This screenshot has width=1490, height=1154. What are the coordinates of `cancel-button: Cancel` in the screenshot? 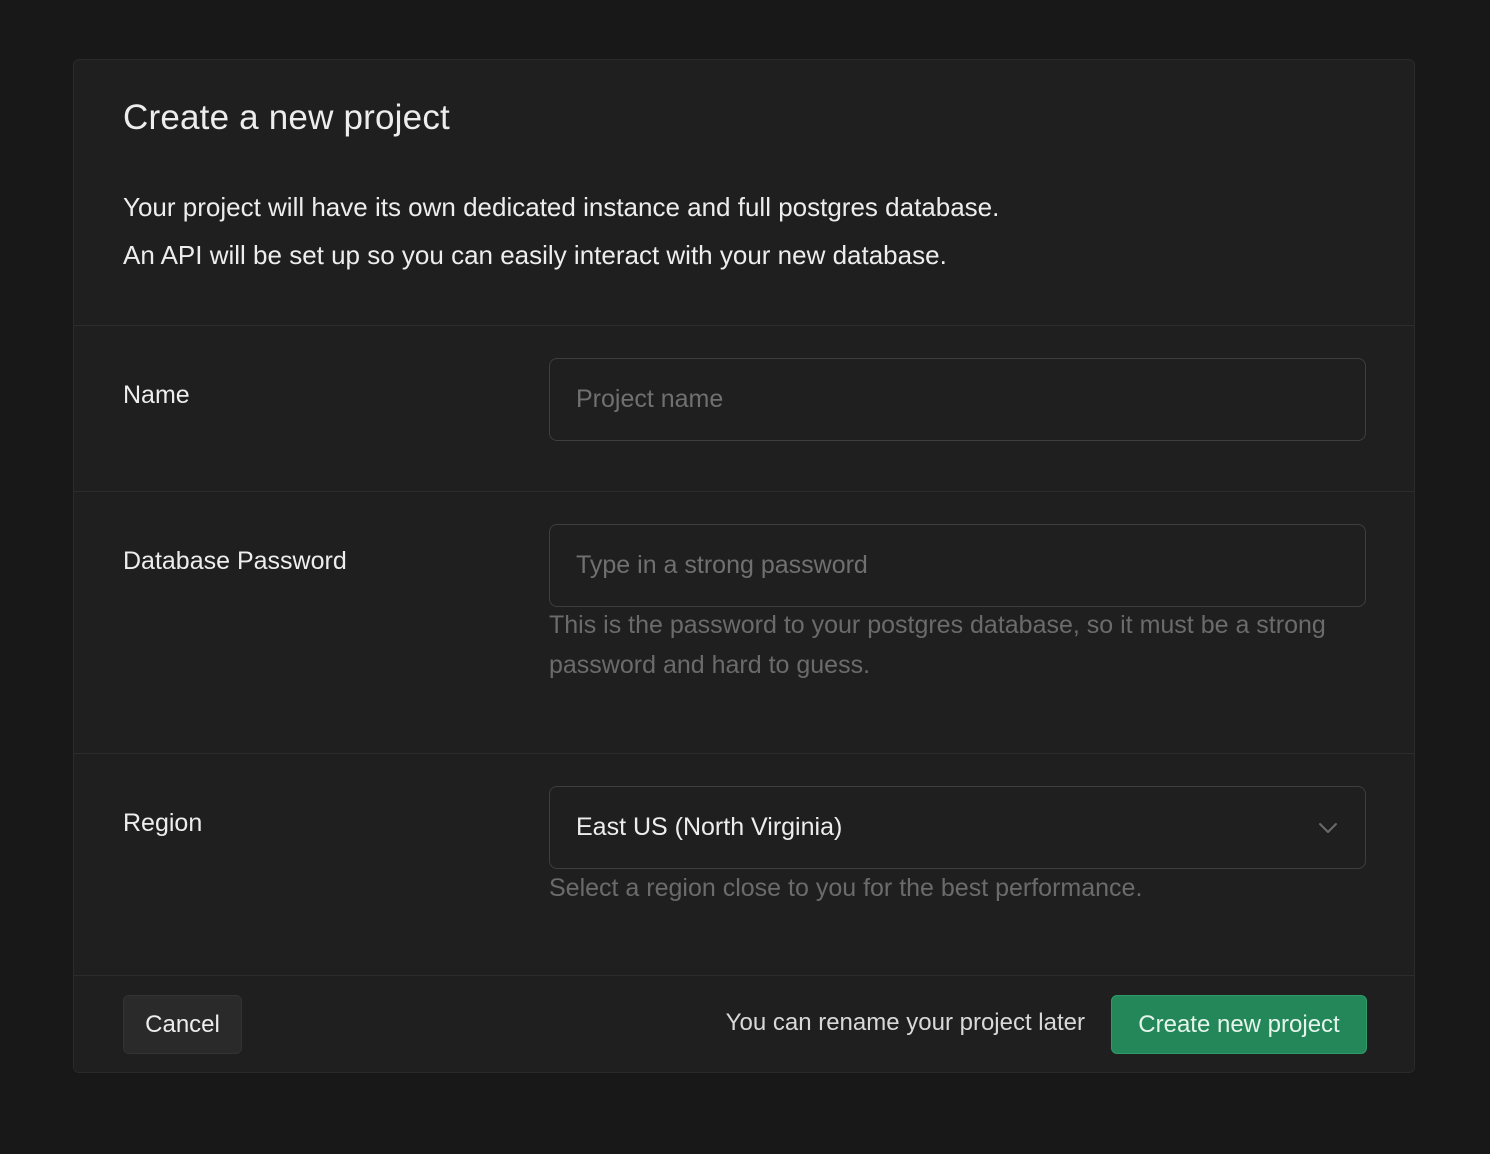 It's located at (182, 1024).